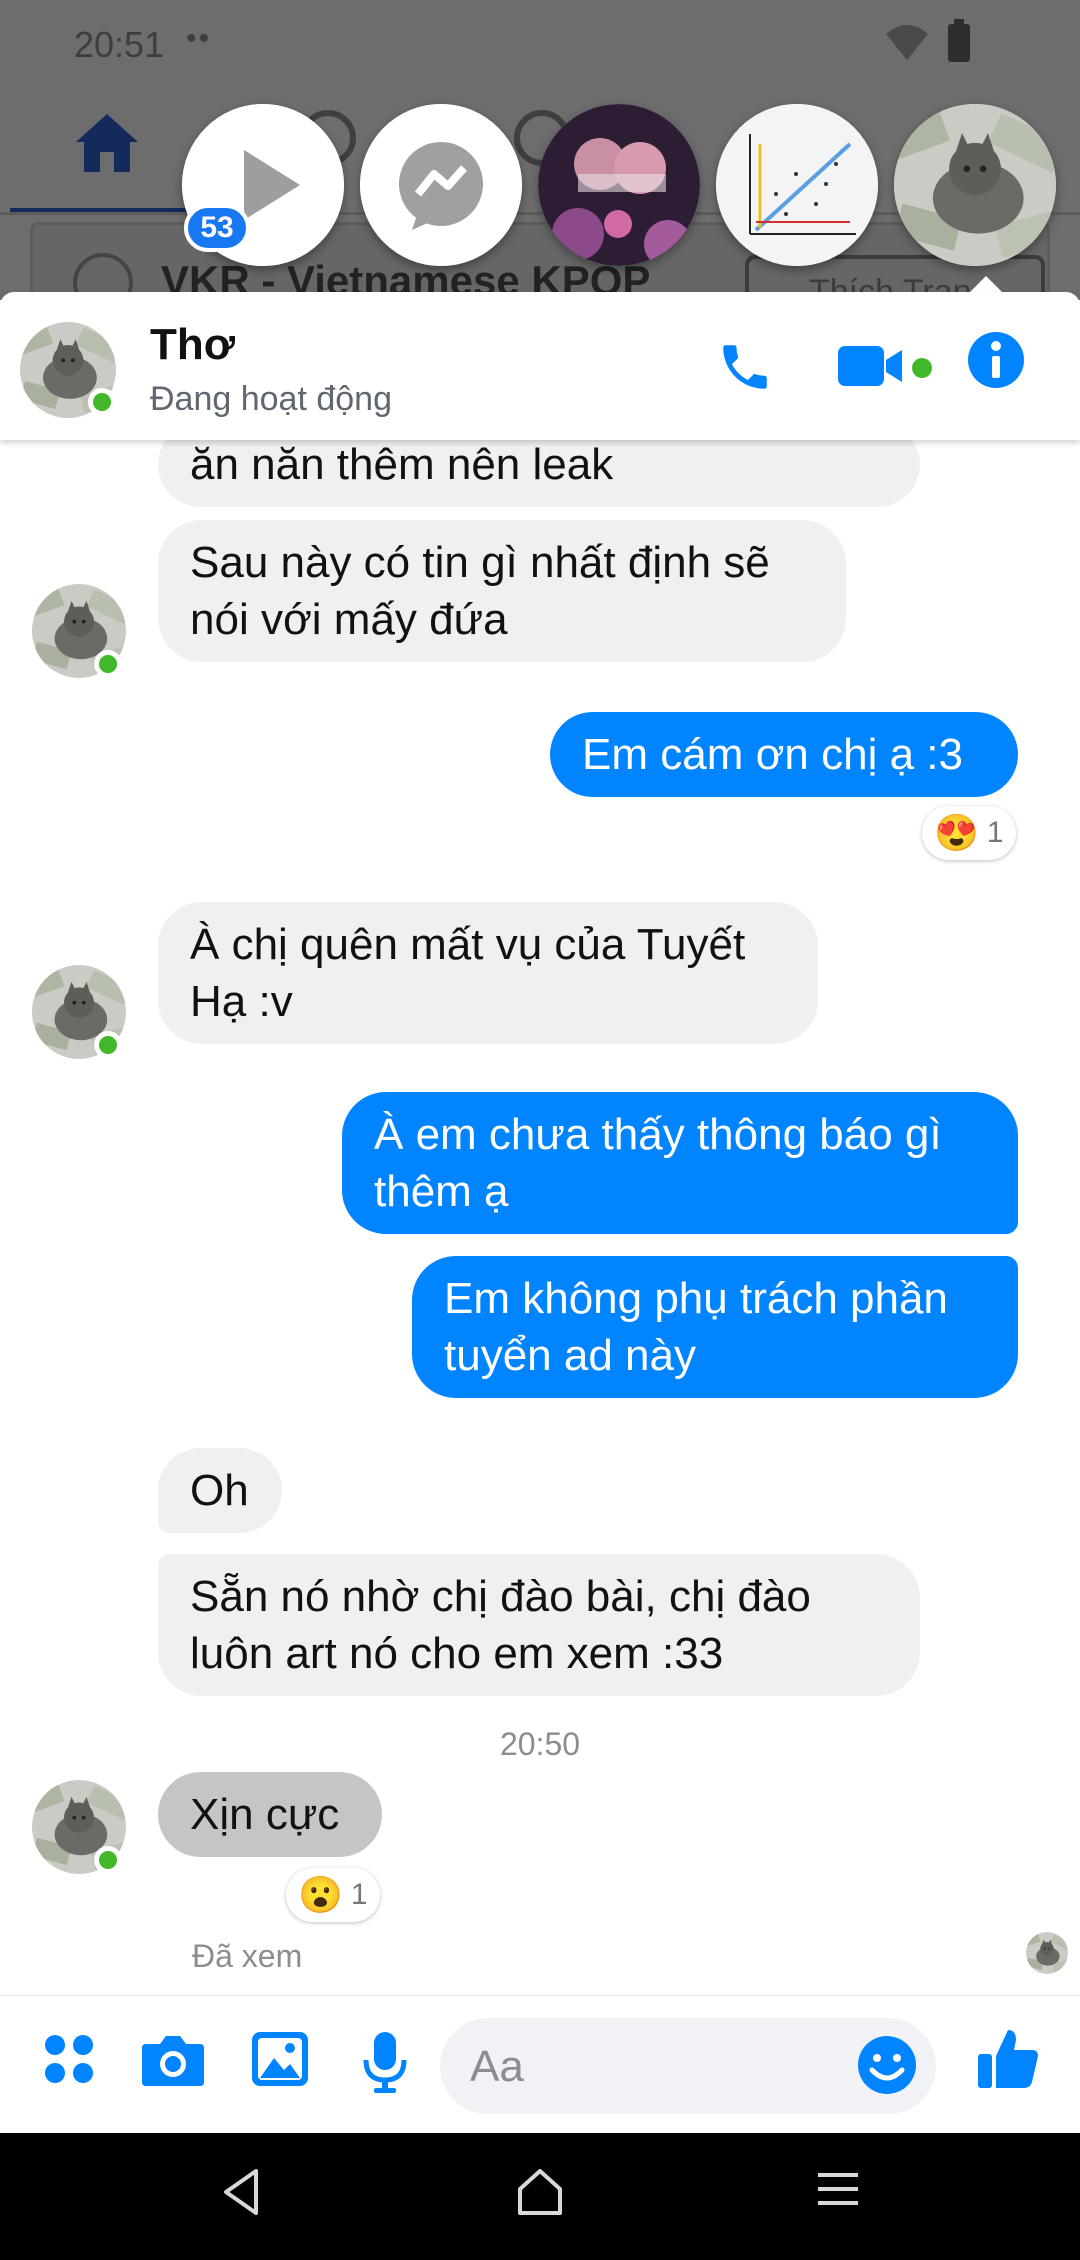  I want to click on message-composer: Aa, so click(540, 2064).